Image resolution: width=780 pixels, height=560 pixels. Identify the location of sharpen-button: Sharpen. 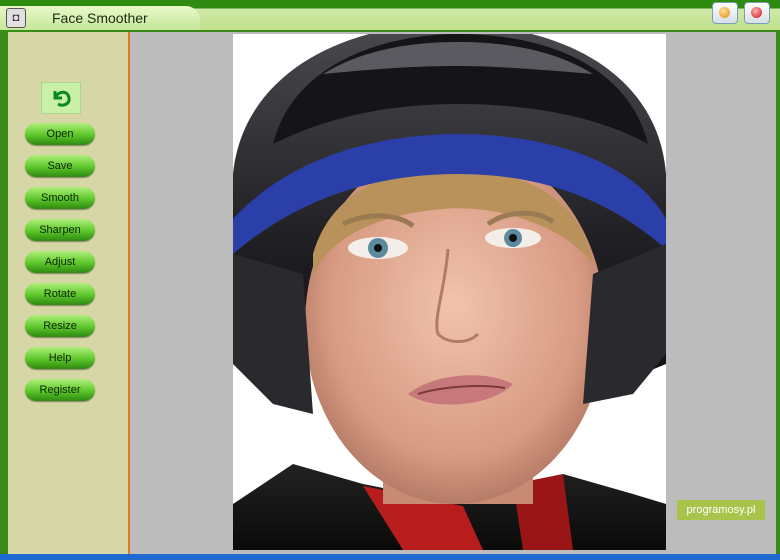
(60, 230).